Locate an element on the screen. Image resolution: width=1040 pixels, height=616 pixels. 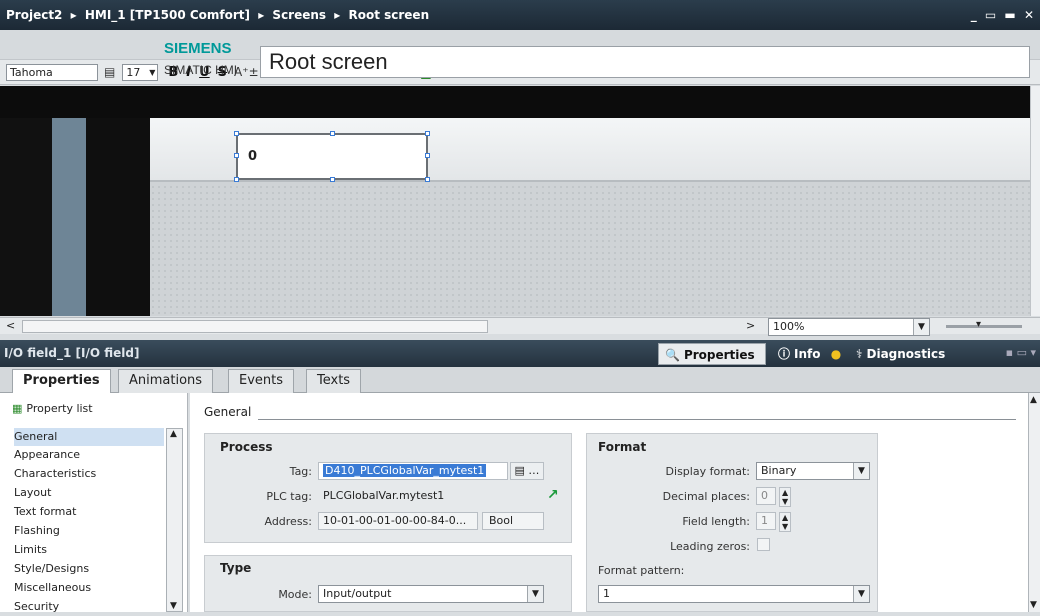
nav-item-flashing: Flashing is located at coordinates (89, 531).